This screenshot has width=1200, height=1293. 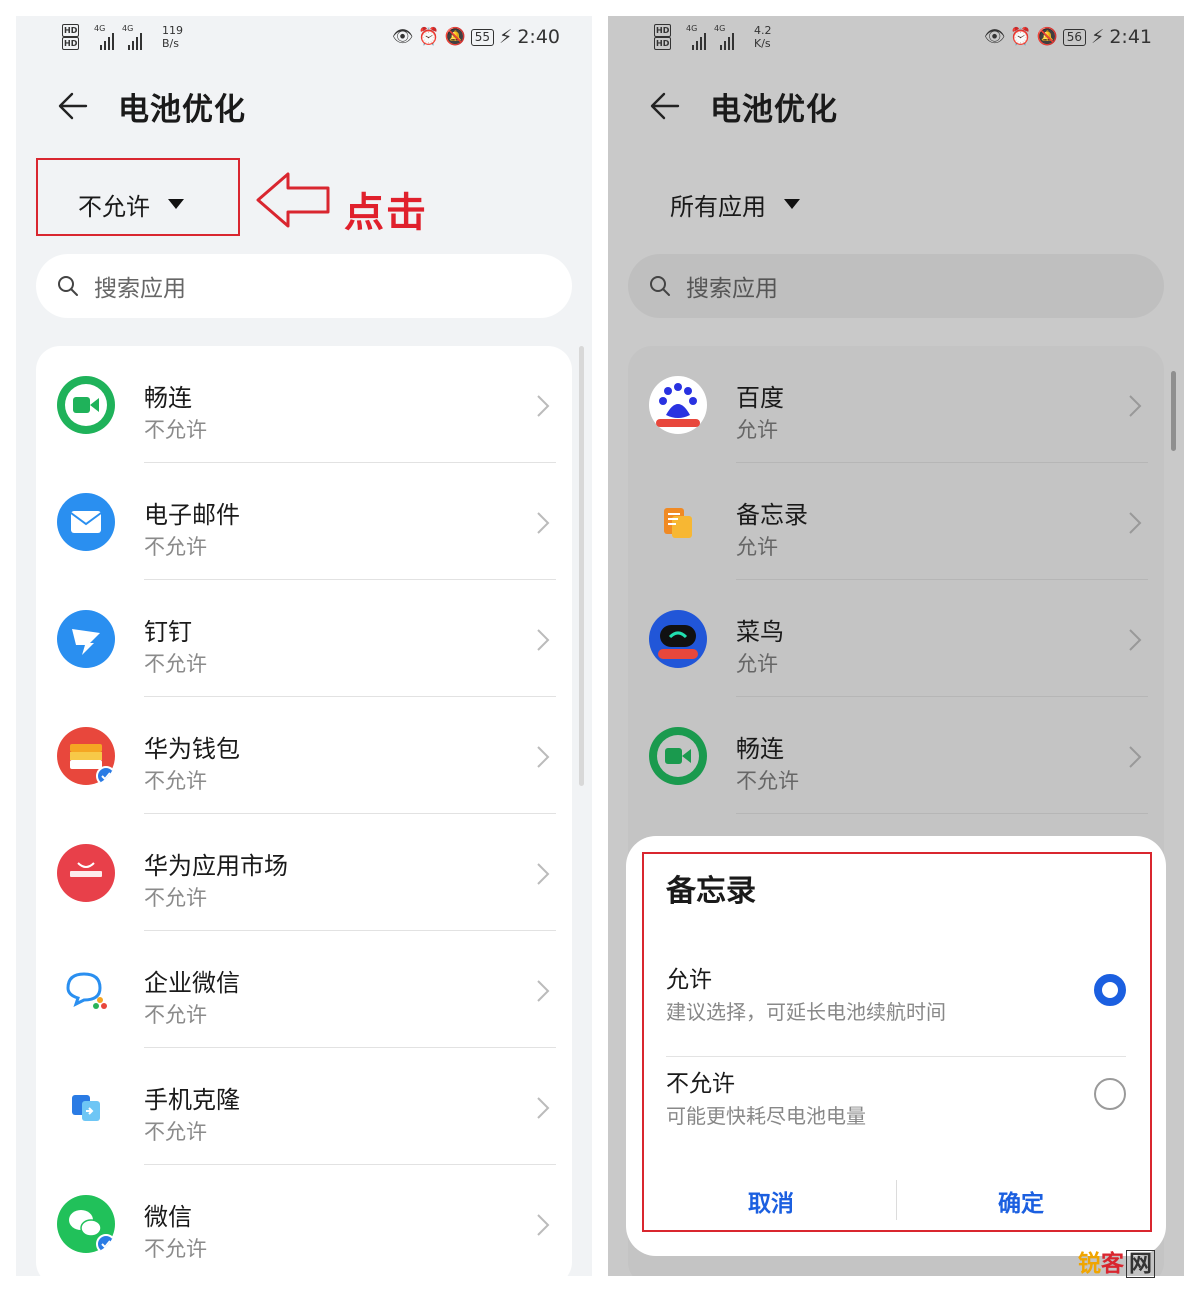 I want to click on list-item: 百度 允许, so click(x=896, y=404).